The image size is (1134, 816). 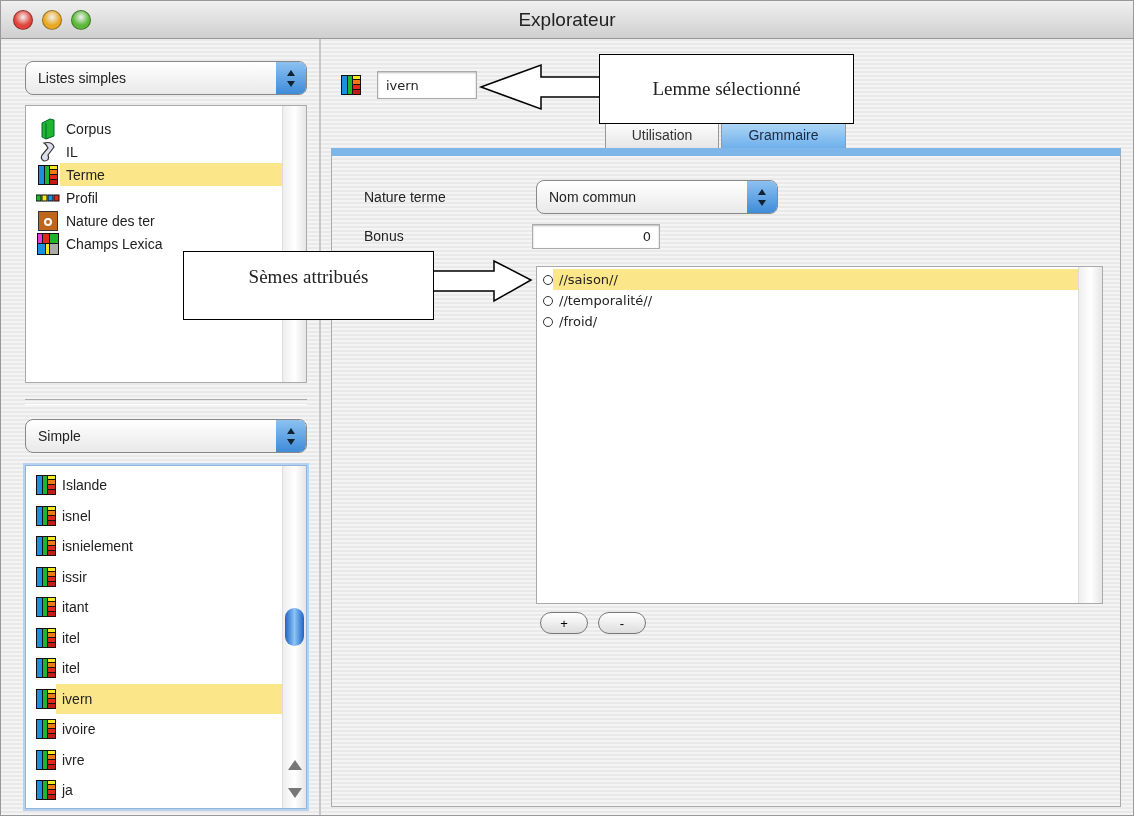 What do you see at coordinates (48, 128) in the screenshot?
I see `book-icon` at bounding box center [48, 128].